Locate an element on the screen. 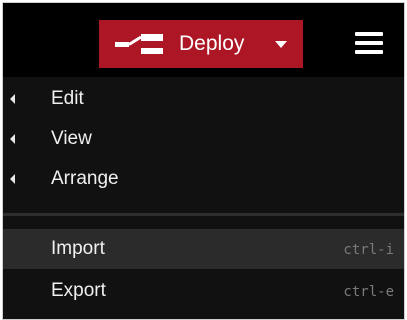 The image size is (407, 320). menu-item-view: View is located at coordinates (203, 139).